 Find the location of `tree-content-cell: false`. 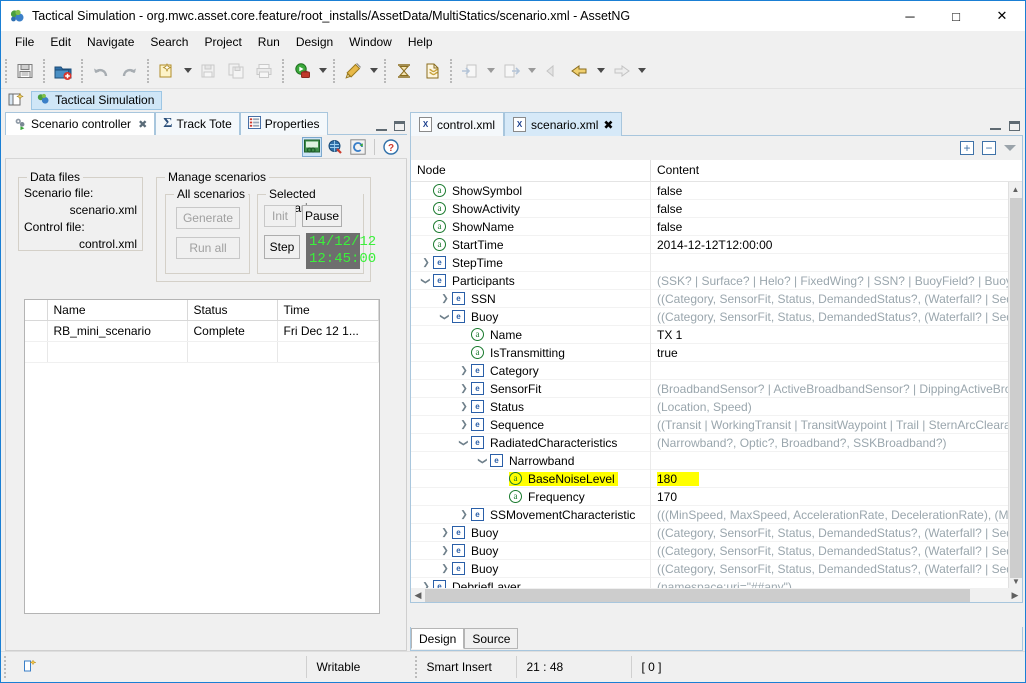

tree-content-cell: false is located at coordinates (829, 209).